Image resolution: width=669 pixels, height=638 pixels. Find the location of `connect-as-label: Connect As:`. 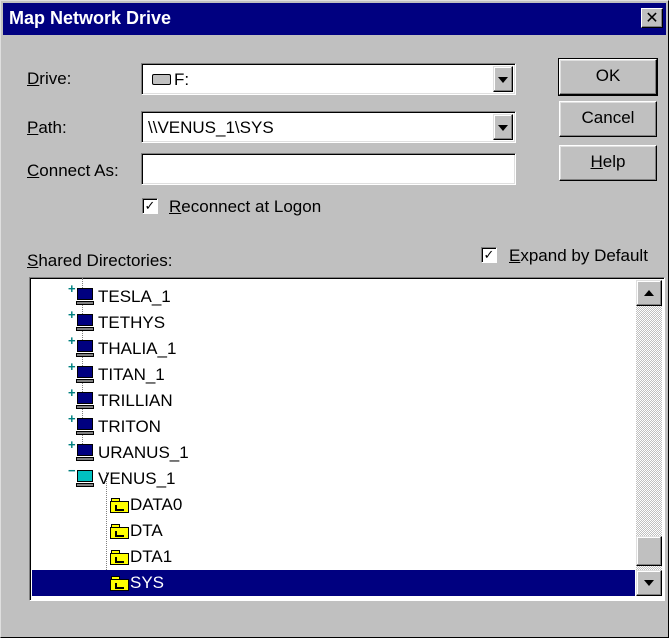

connect-as-label: Connect As: is located at coordinates (73, 171).